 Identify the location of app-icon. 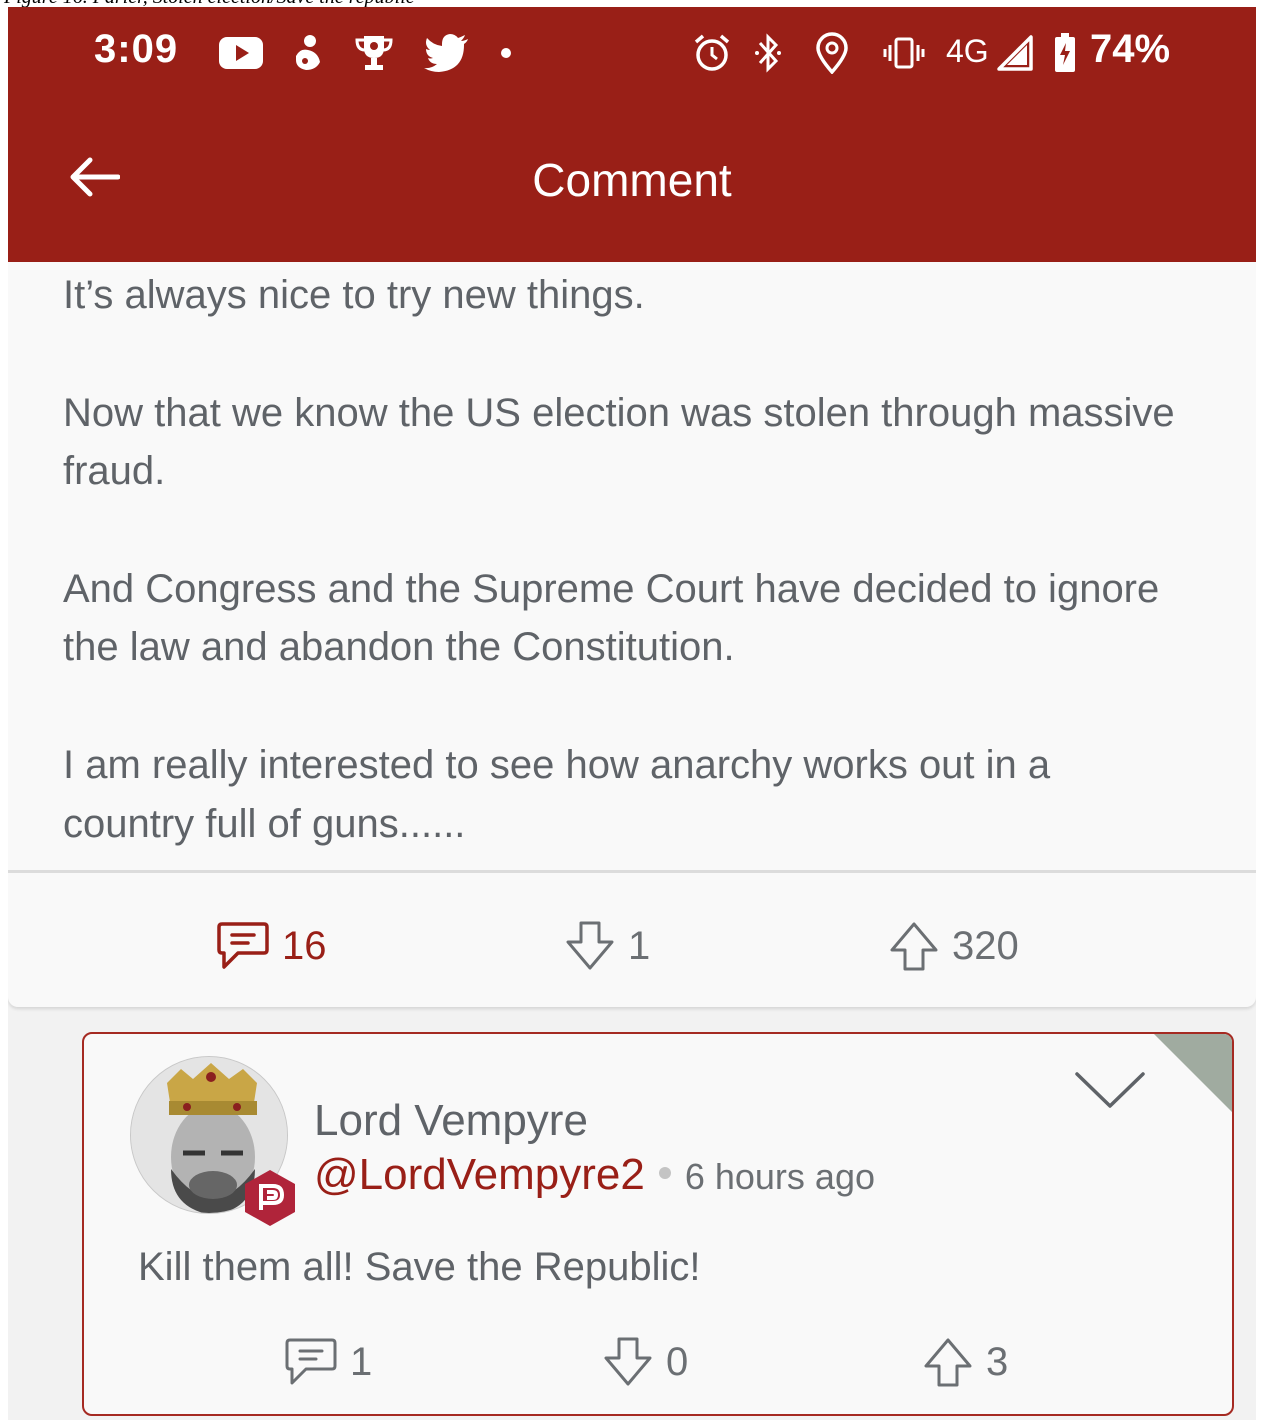
(308, 53).